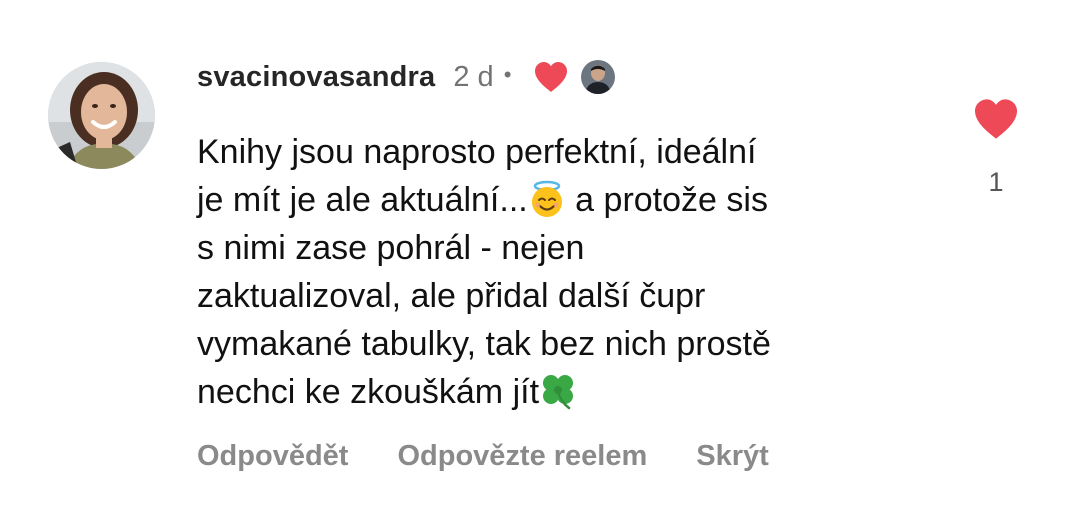 This screenshot has width=1080, height=520. What do you see at coordinates (522, 456) in the screenshot?
I see `reply-with-reel-button: Odpovězte reelem` at bounding box center [522, 456].